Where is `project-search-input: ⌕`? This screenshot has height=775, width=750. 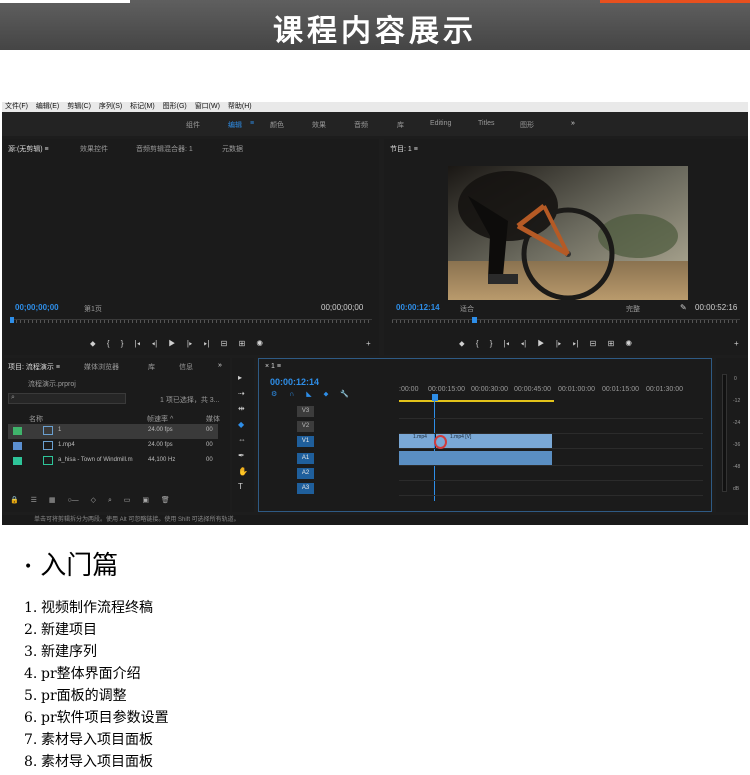 project-search-input: ⌕ is located at coordinates (67, 398).